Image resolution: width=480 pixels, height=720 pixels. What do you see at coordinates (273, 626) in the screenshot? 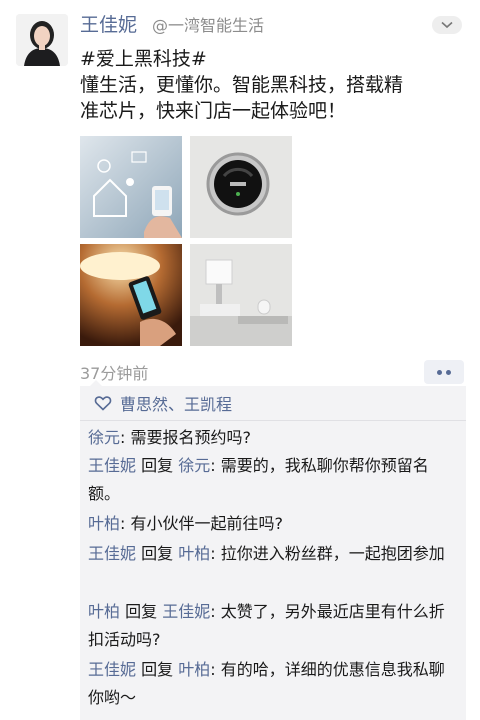
I see `comment-item: 叶柏 回复 王佳妮: 太赞了，另外最近店里有什么折扣活动吗?` at bounding box center [273, 626].